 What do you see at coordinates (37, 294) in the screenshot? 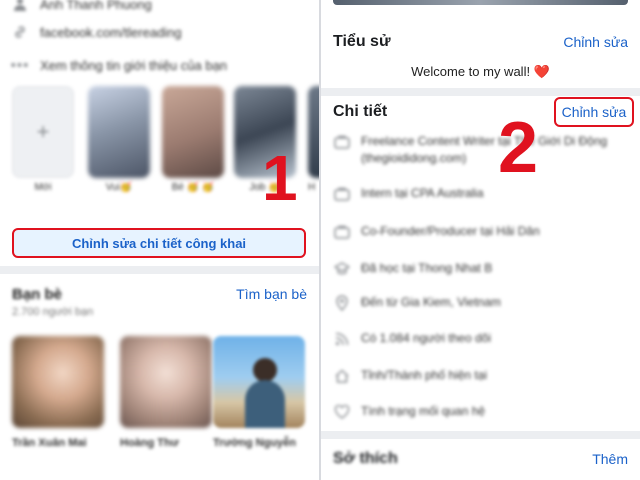
I see `friends-title: Bạn bè` at bounding box center [37, 294].